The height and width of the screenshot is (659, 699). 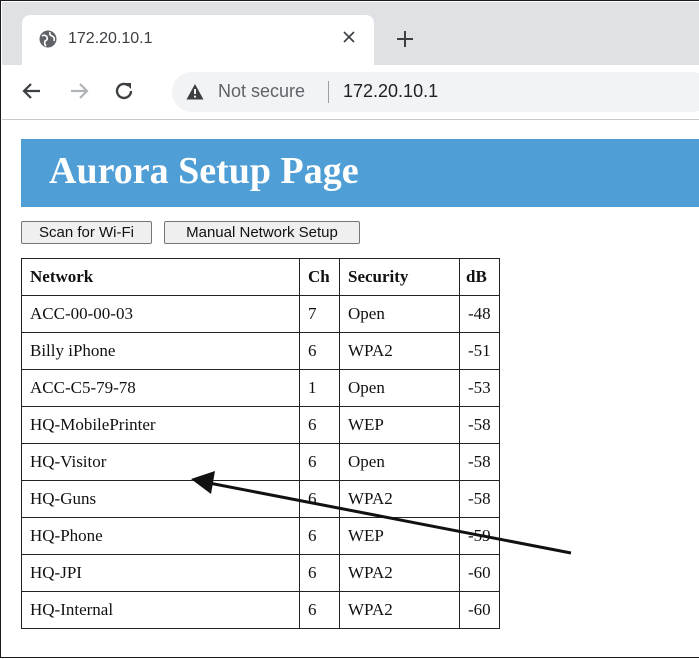 I want to click on address-bar: Not secure 172.20.10.1, so click(x=435, y=92).